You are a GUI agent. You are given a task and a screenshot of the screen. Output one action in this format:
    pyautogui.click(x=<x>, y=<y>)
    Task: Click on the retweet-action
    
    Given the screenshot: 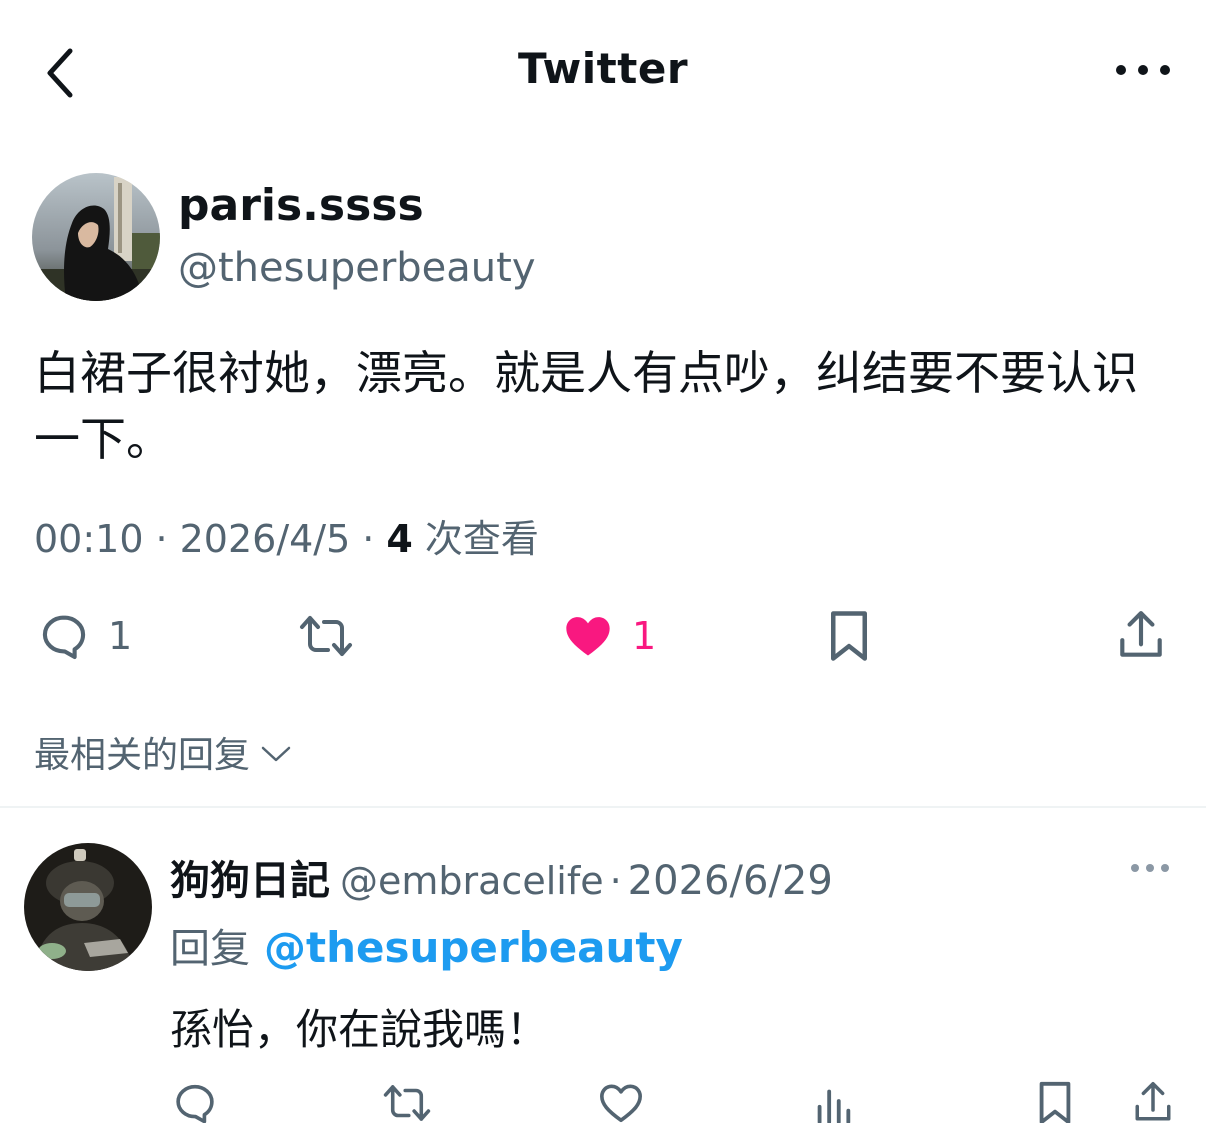 What is the action you would take?
    pyautogui.click(x=335, y=636)
    